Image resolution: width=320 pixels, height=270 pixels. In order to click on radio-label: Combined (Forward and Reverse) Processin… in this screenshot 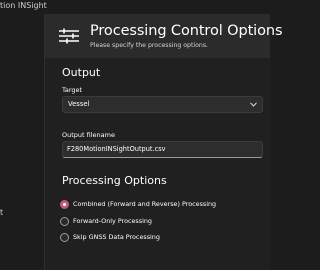, I will do `click(145, 204)`.